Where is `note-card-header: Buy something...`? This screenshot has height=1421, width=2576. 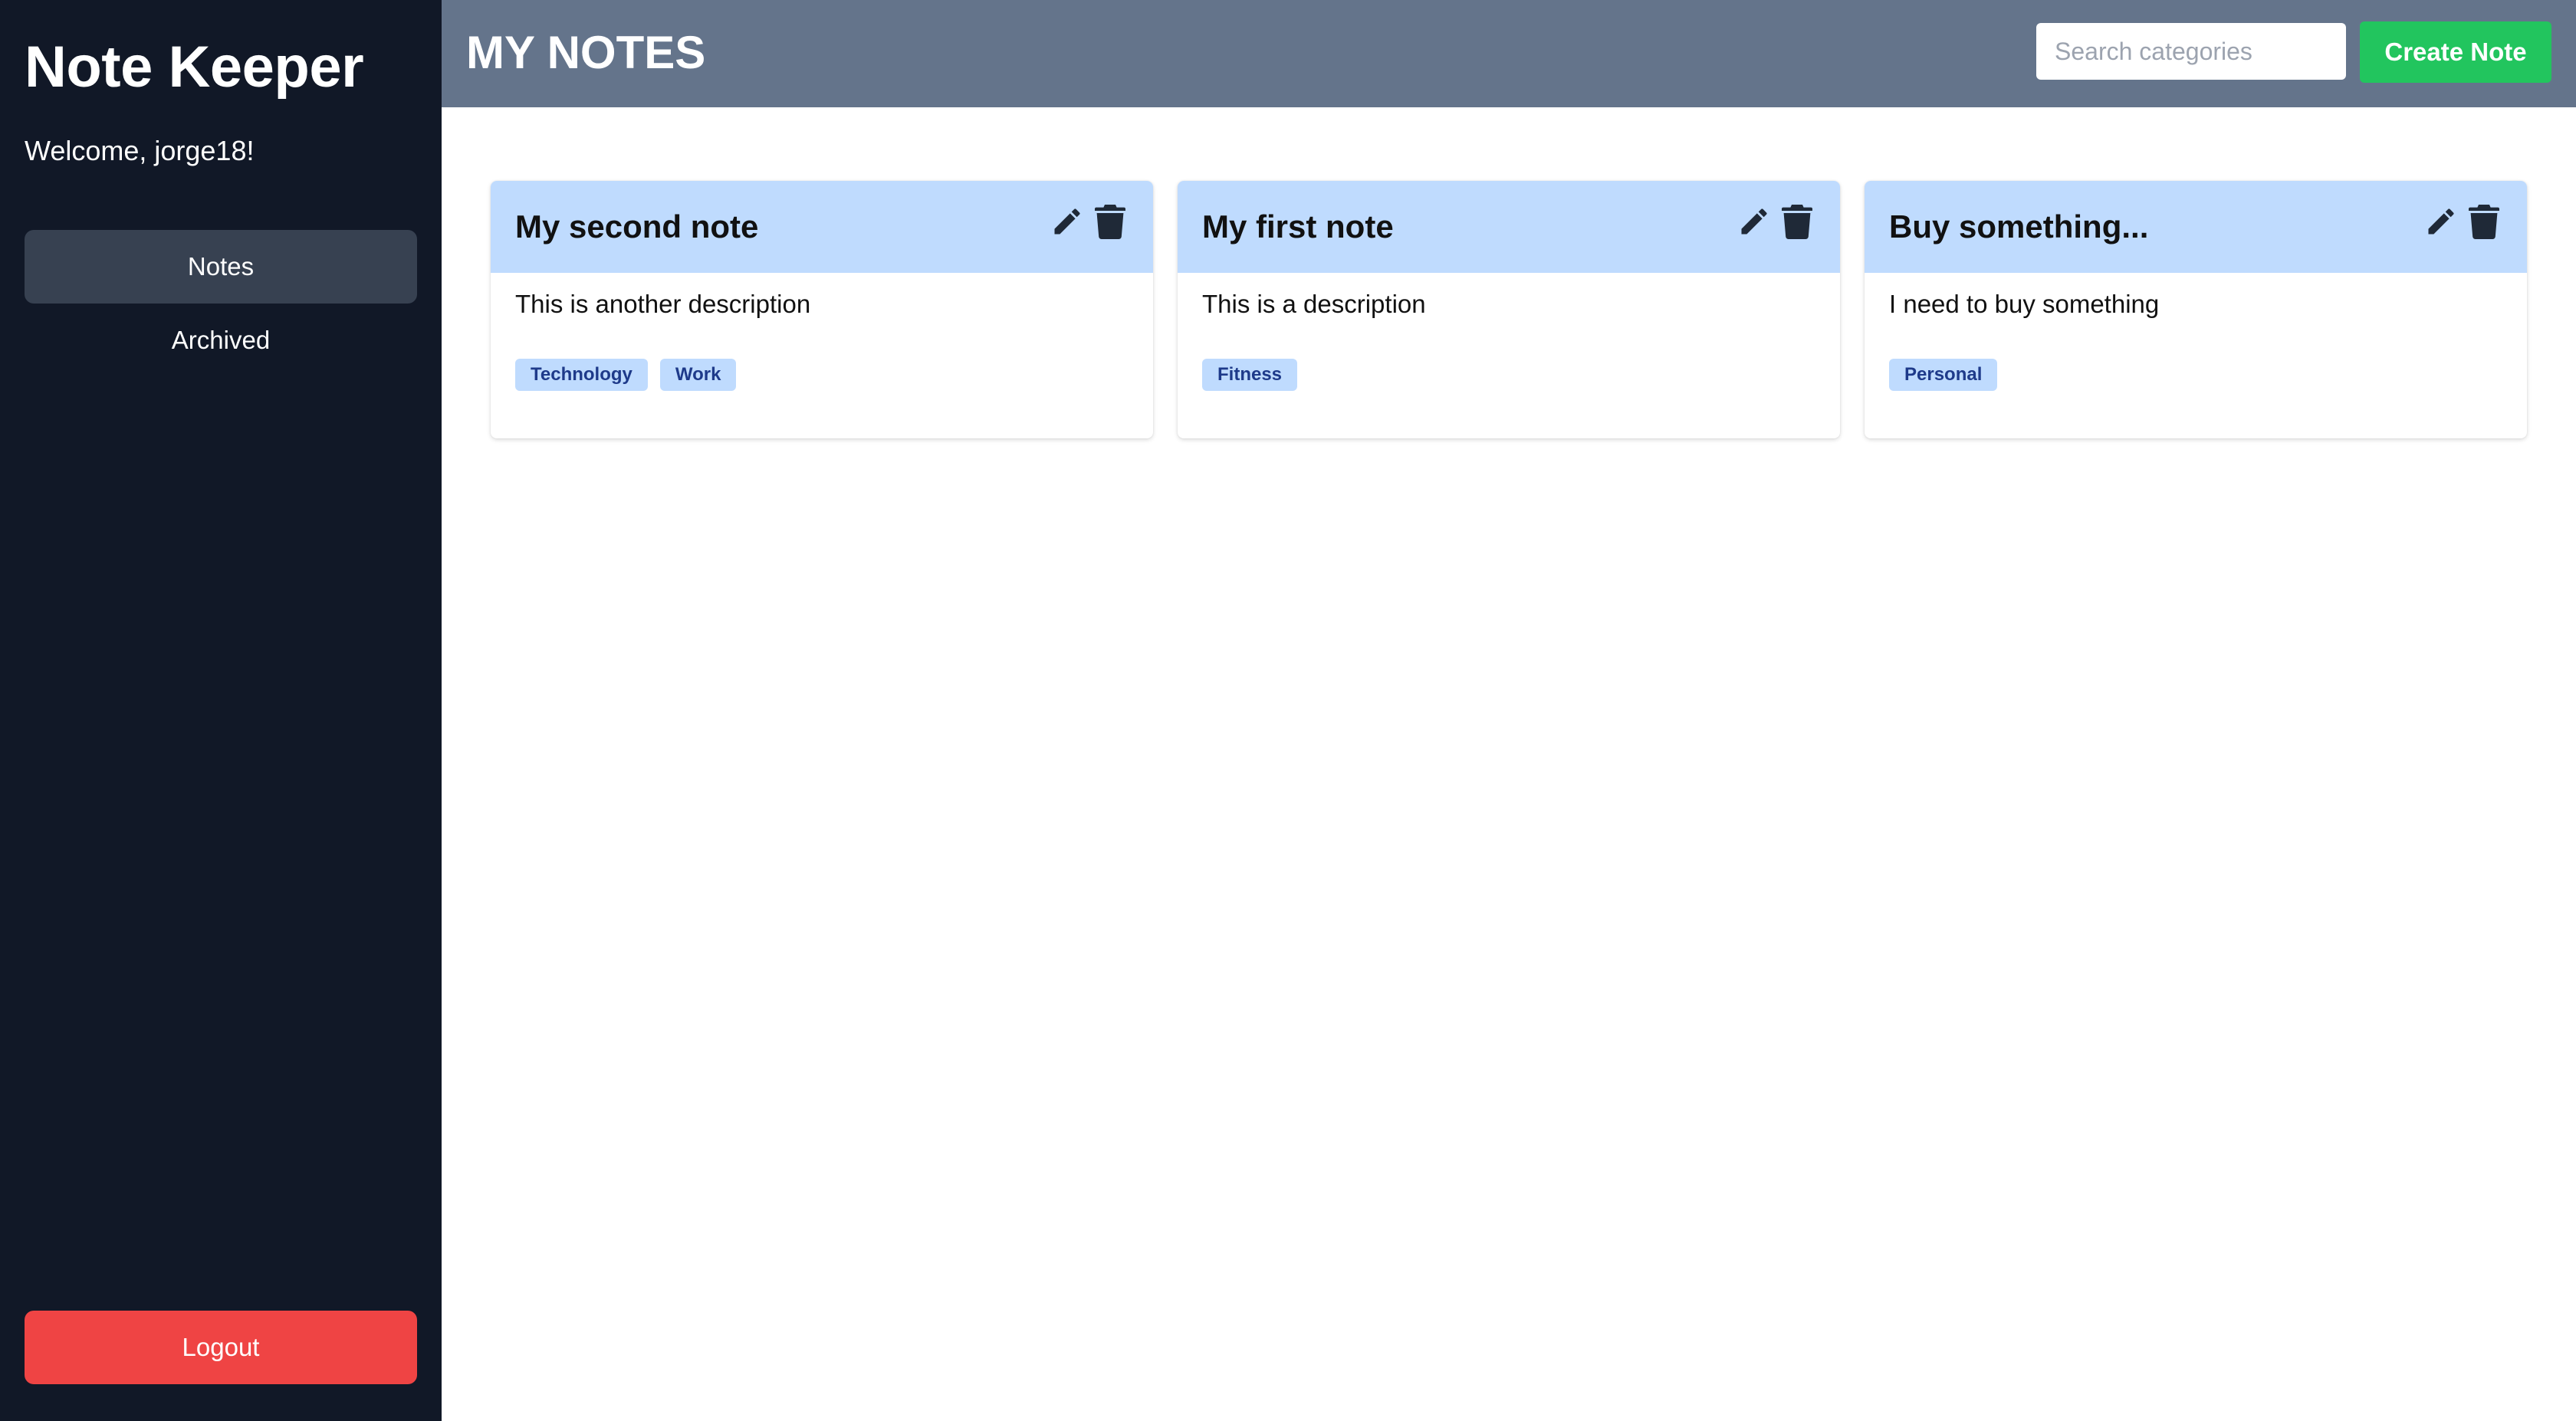 note-card-header: Buy something... is located at coordinates (2196, 227).